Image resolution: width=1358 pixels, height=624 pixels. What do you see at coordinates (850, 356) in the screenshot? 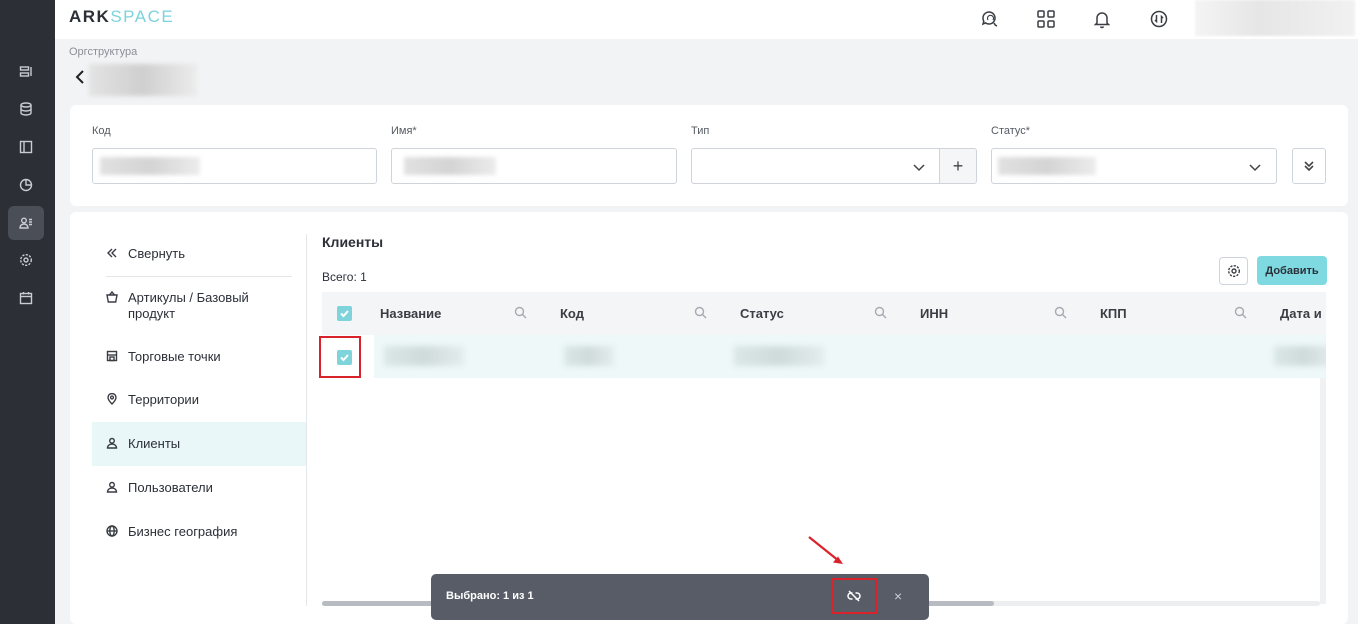
I see `table-row` at bounding box center [850, 356].